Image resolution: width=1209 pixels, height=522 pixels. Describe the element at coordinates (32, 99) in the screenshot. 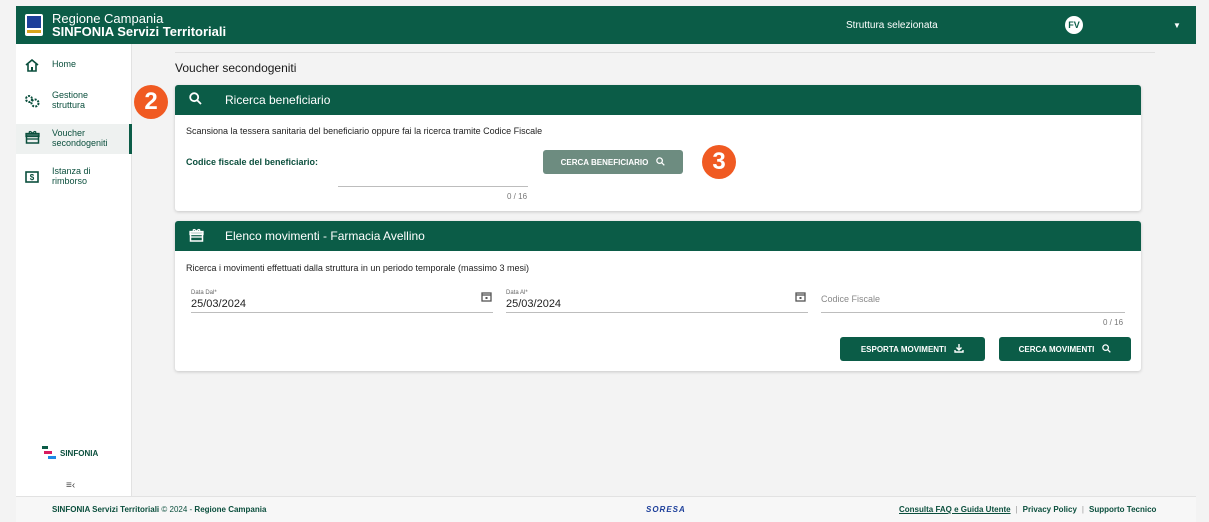

I see `gears-icon` at that location.